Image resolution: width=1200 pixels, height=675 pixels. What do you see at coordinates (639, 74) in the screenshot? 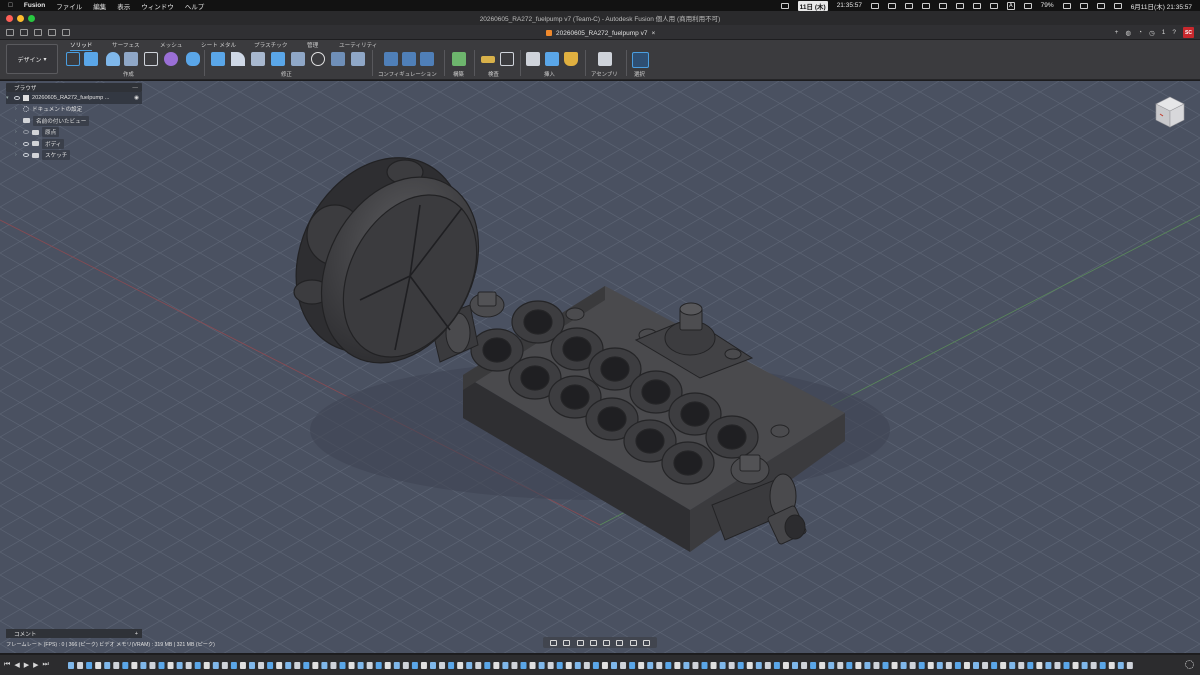
I see `group-select: 選択` at bounding box center [639, 74].